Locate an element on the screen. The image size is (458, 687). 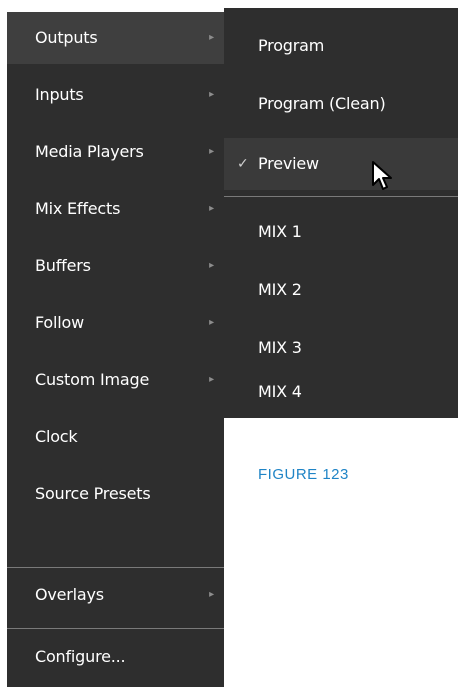
menu-item-label: Clock is located at coordinates (56, 436).